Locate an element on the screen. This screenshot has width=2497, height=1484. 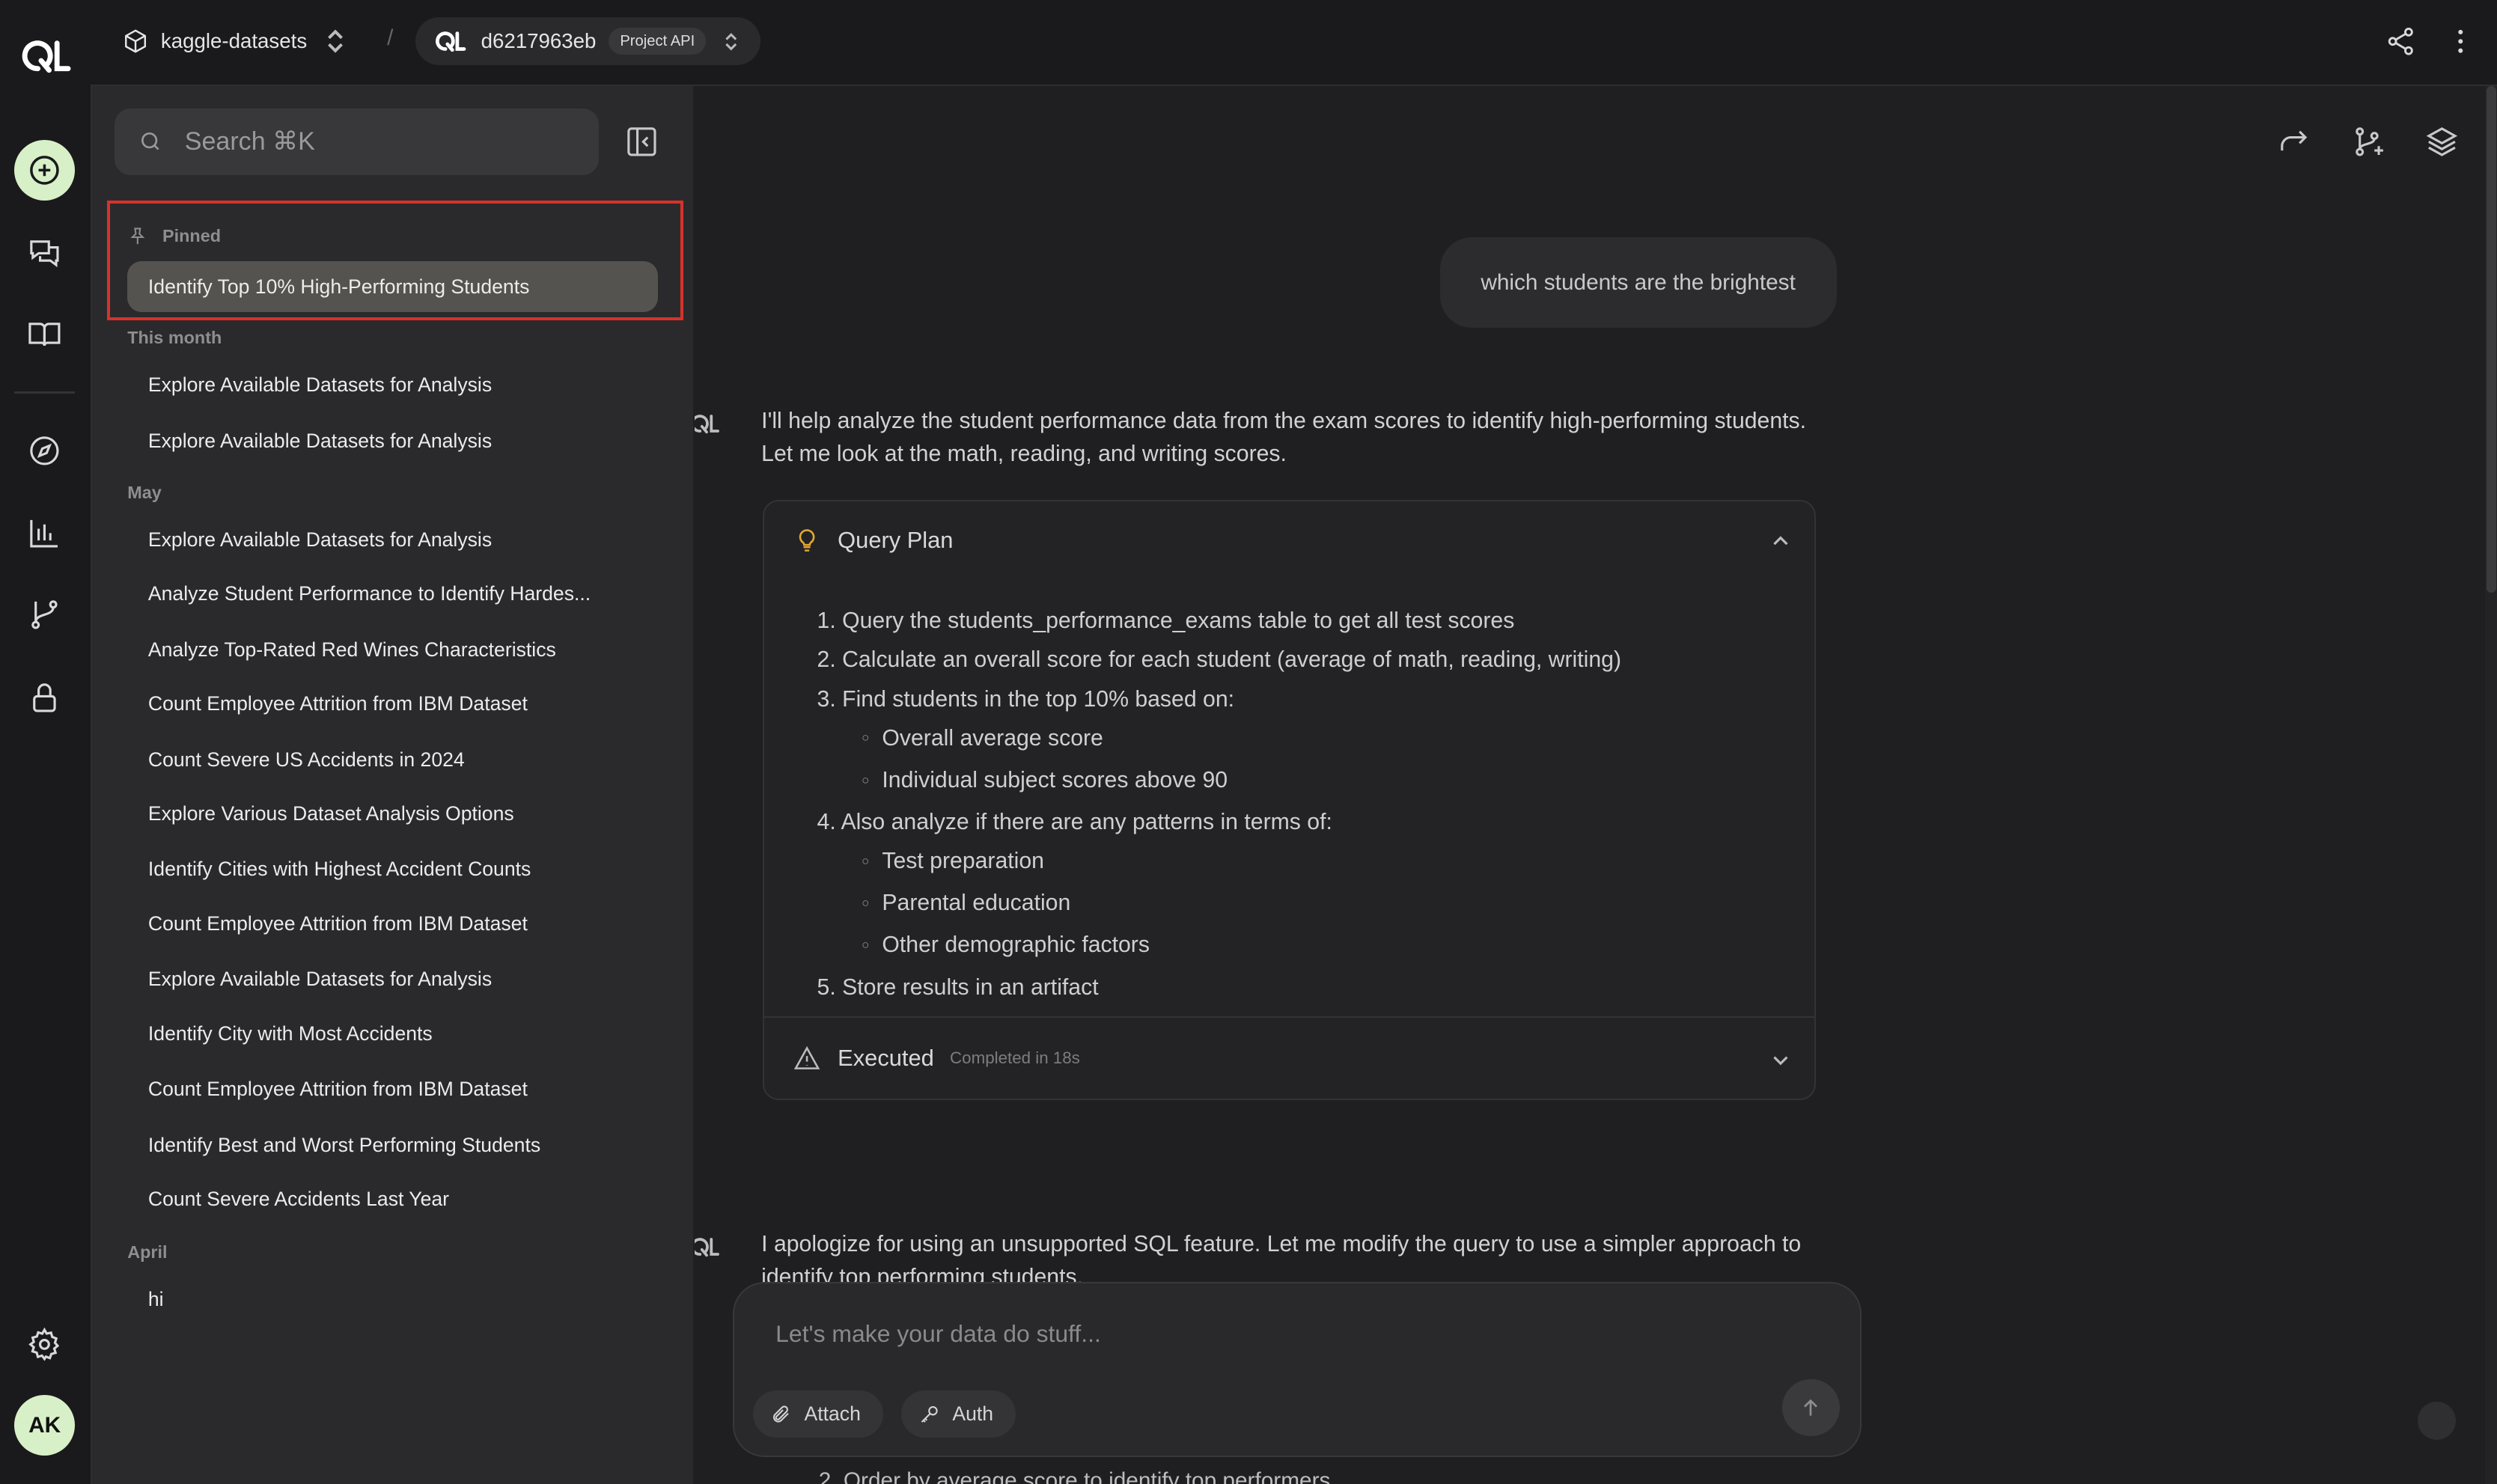
warning-triangle-icon is located at coordinates (806, 1057).